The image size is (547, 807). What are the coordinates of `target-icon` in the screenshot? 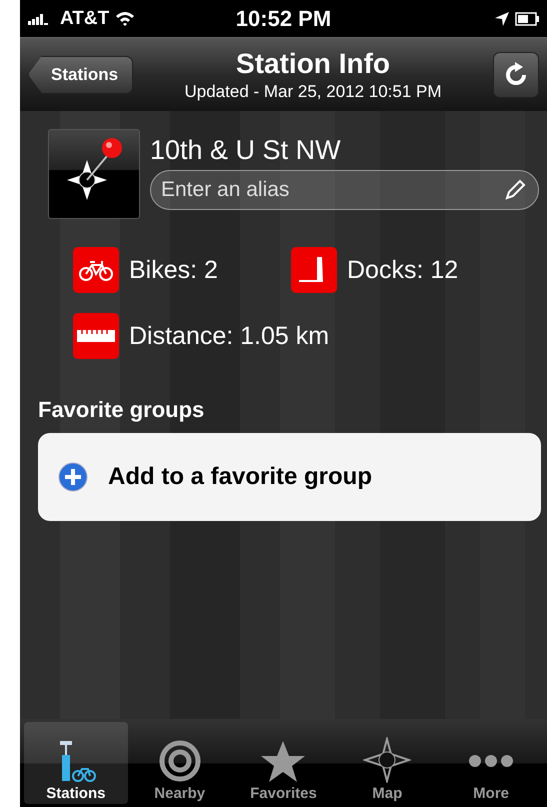 It's located at (180, 761).